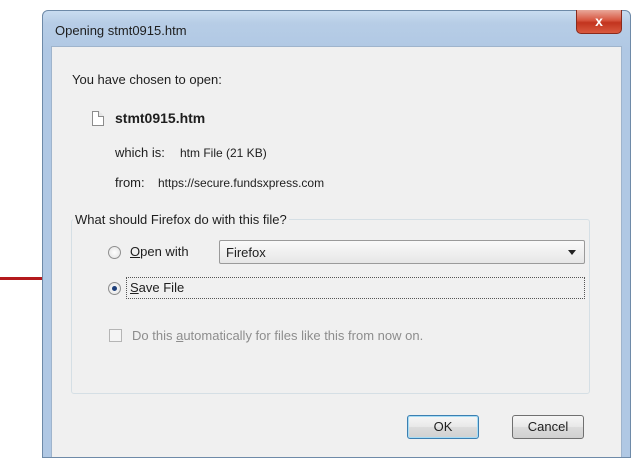  What do you see at coordinates (114, 288) in the screenshot?
I see `save-file-radio` at bounding box center [114, 288].